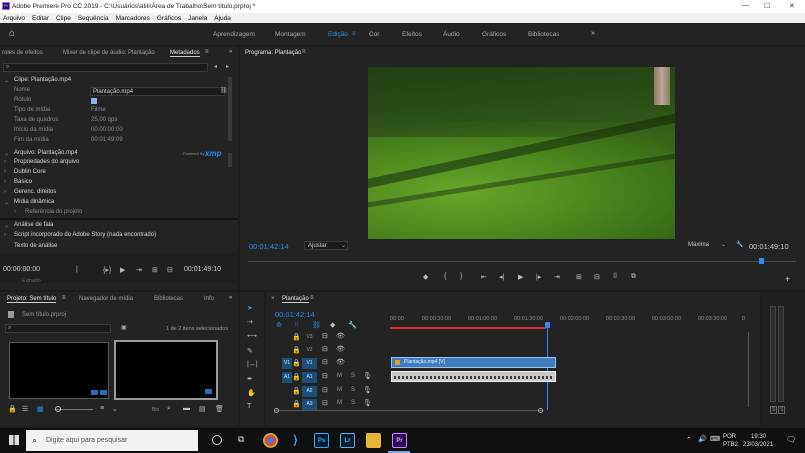  Describe the element at coordinates (168, 299) in the screenshot. I see `tab-libraries: Bibliotecas` at that location.